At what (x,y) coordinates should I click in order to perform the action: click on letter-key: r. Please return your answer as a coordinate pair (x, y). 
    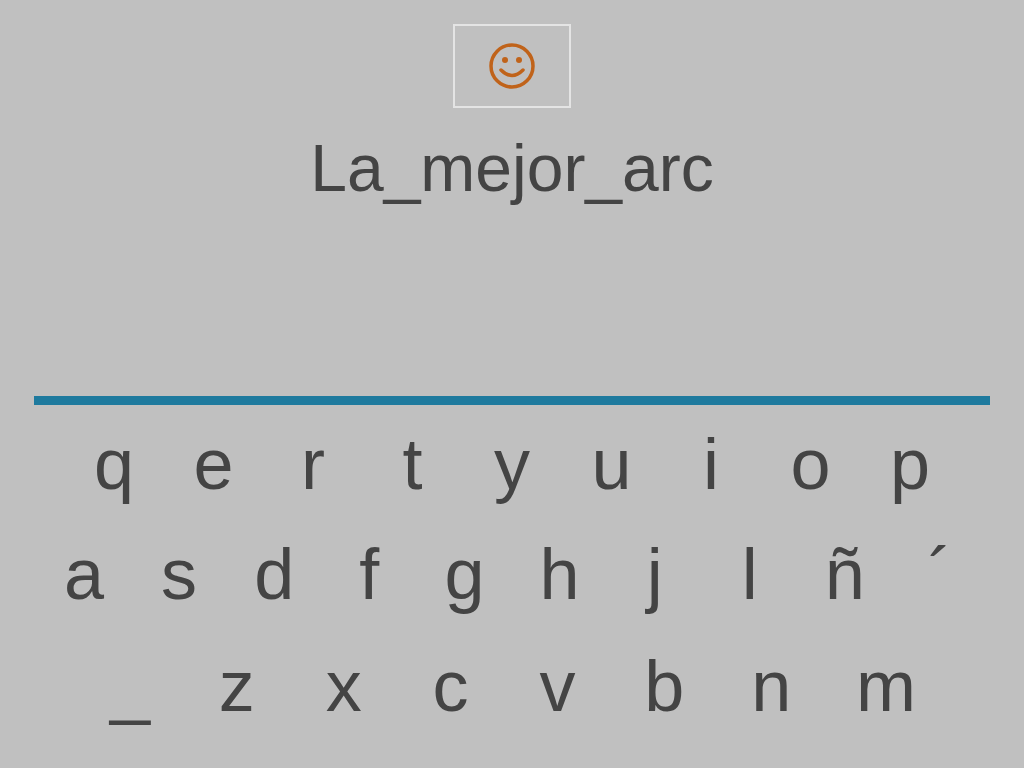
    Looking at the image, I should click on (313, 464).